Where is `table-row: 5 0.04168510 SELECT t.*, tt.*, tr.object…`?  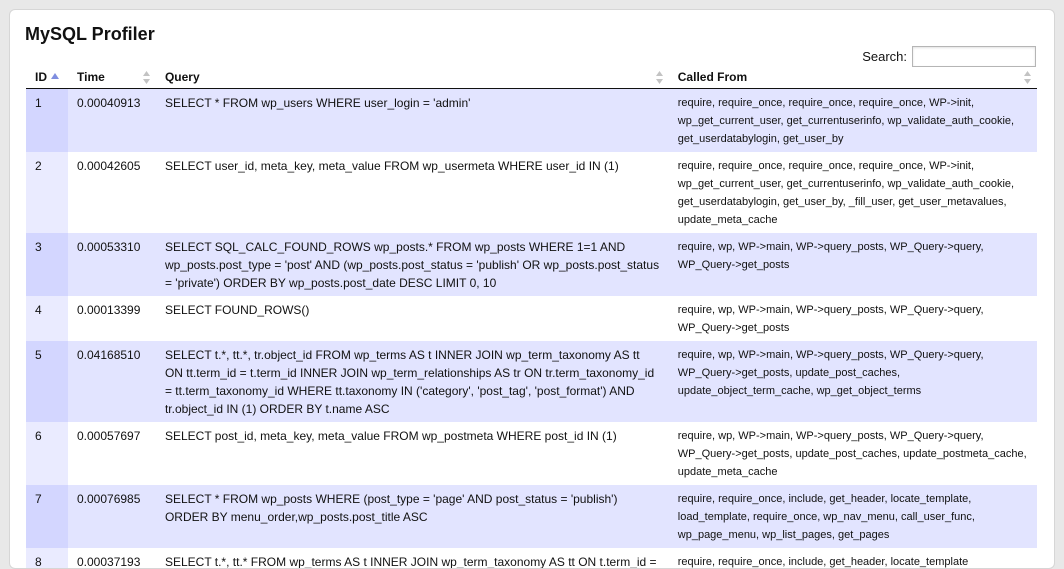 table-row: 5 0.04168510 SELECT t.*, tt.*, tr.object… is located at coordinates (531, 381).